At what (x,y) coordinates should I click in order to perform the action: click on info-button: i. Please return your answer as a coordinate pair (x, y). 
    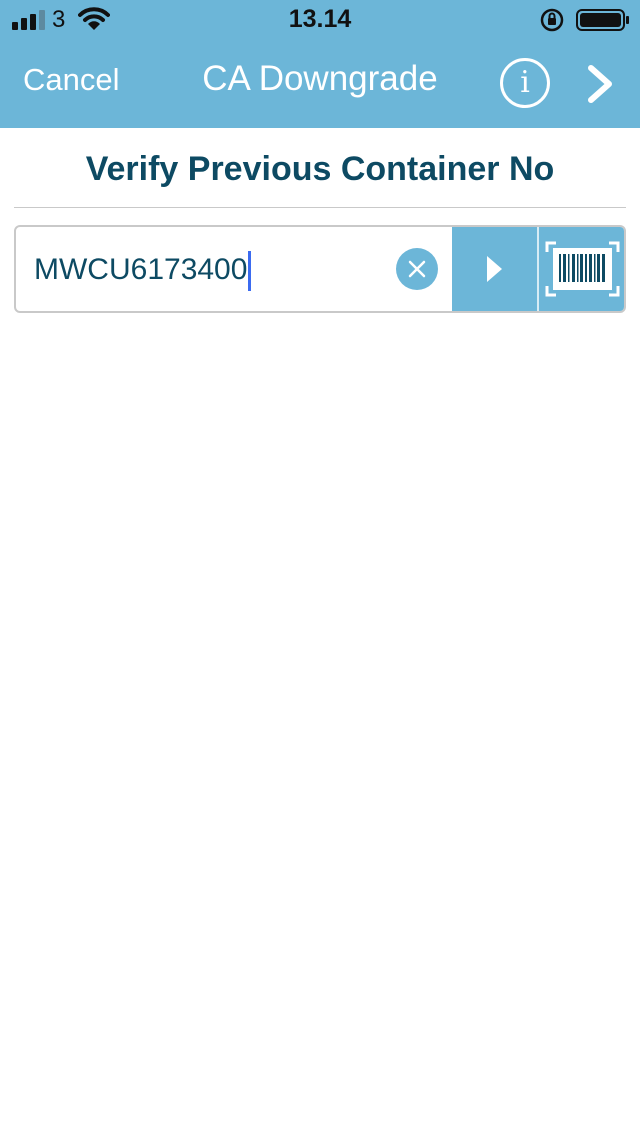
    Looking at the image, I should click on (525, 83).